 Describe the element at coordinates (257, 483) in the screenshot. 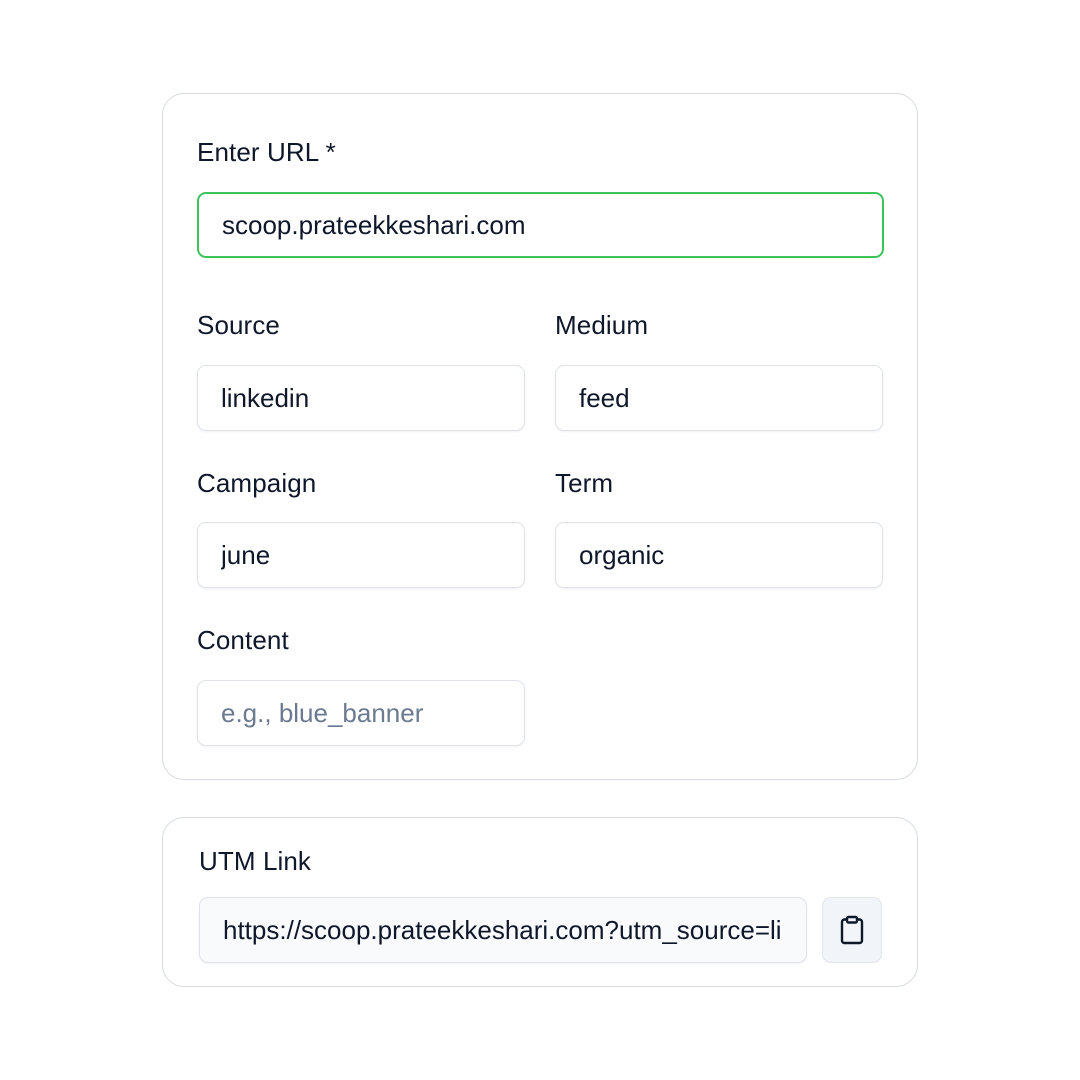

I see `campaign-label: Campaign` at that location.